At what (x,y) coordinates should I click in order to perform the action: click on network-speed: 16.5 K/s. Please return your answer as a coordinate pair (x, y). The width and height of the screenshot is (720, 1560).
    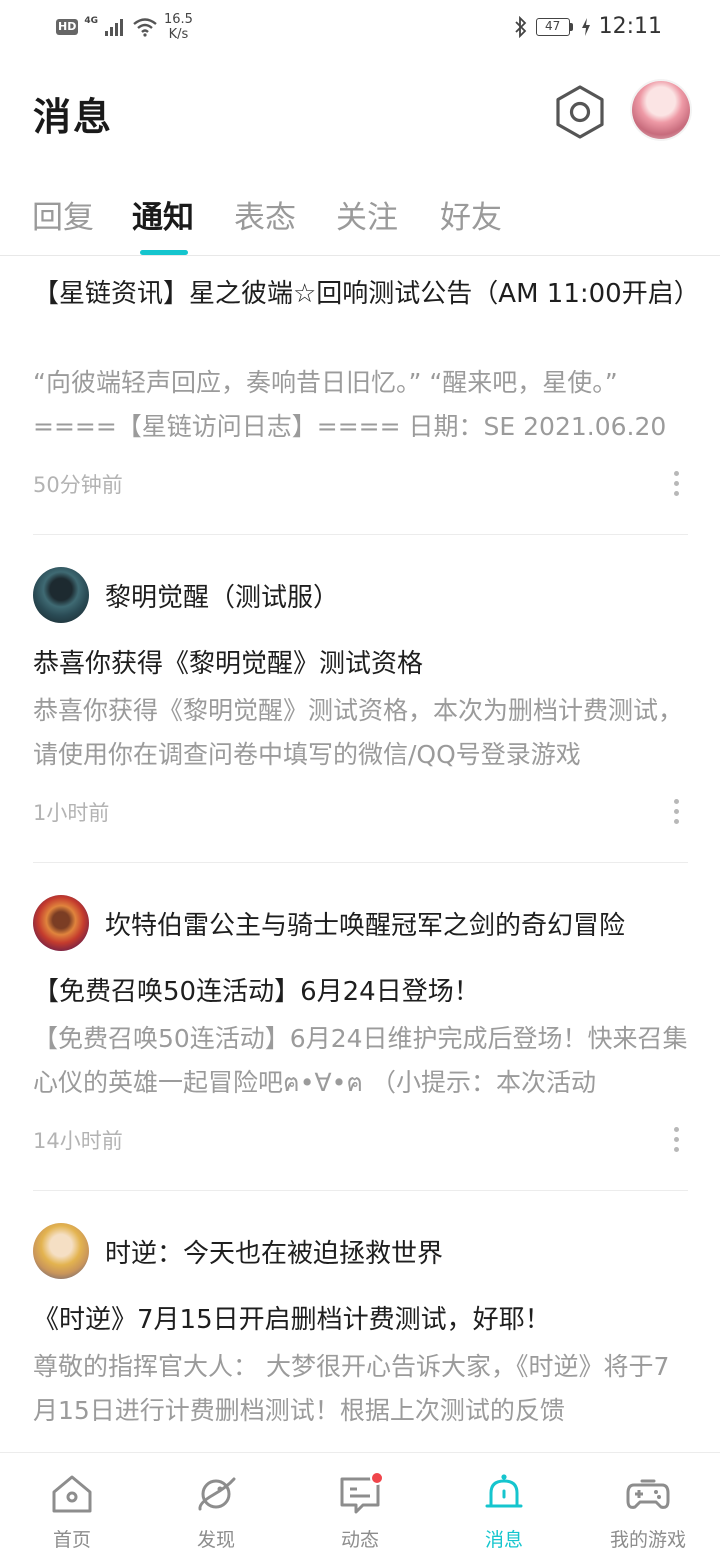
    Looking at the image, I should click on (178, 27).